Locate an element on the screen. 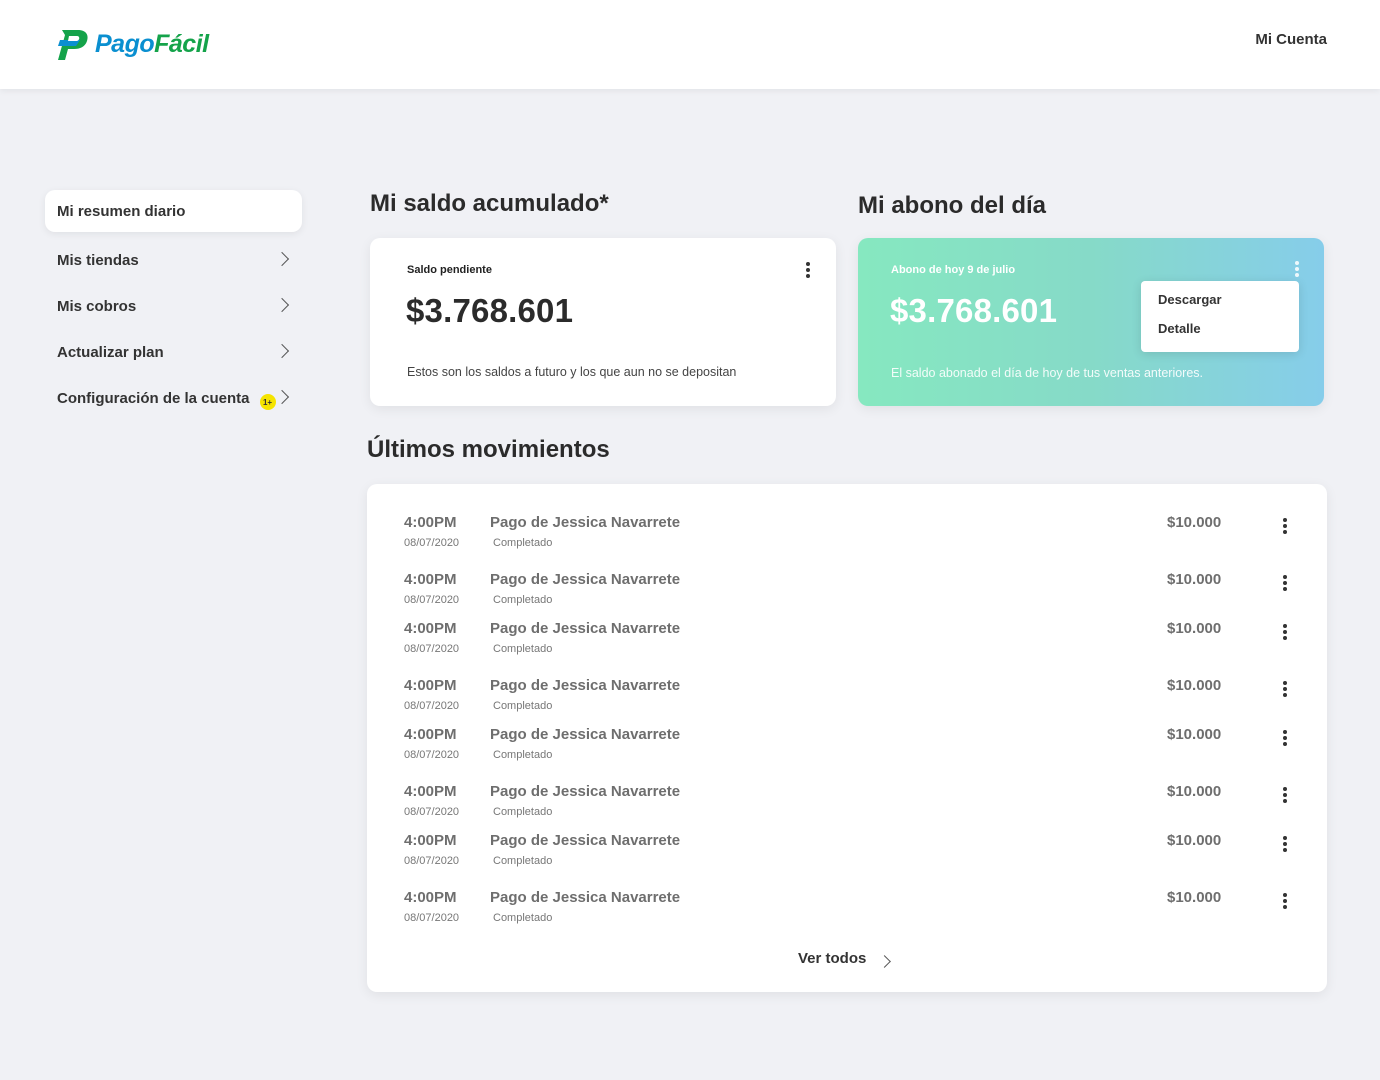 The image size is (1380, 1080). sidebar-item-resumen-diario: Mi resumen diario is located at coordinates (173, 211).